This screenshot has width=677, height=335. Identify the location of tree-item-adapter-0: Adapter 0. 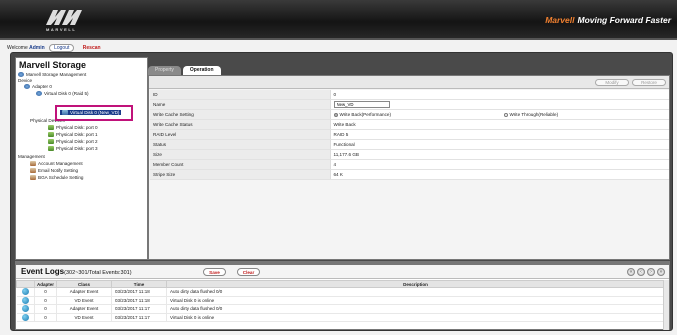
(38, 86).